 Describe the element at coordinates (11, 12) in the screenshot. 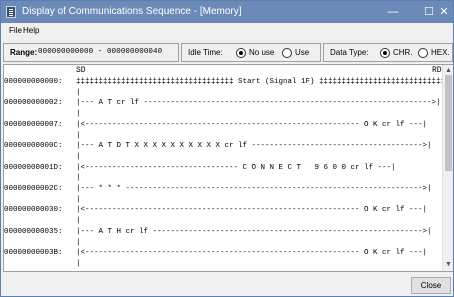

I see `app-icon` at that location.